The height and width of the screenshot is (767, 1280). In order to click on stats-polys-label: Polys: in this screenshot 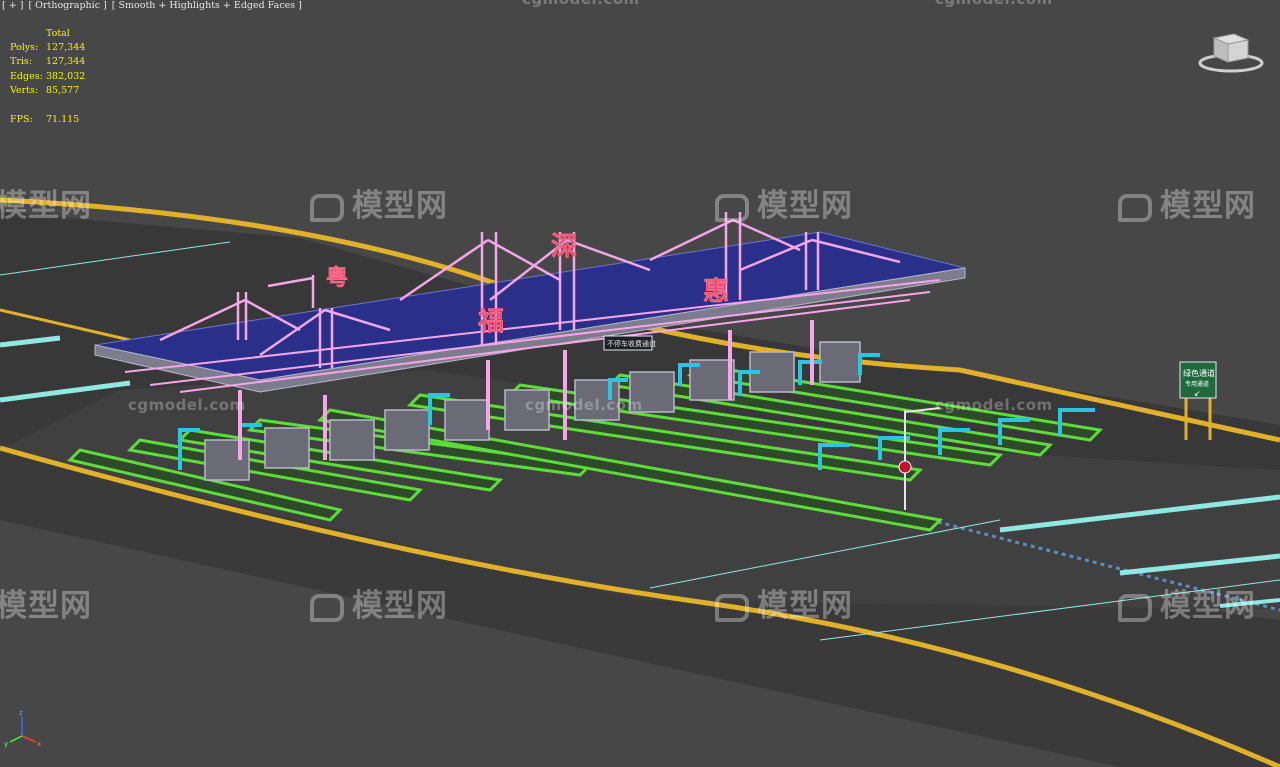, I will do `click(24, 47)`.